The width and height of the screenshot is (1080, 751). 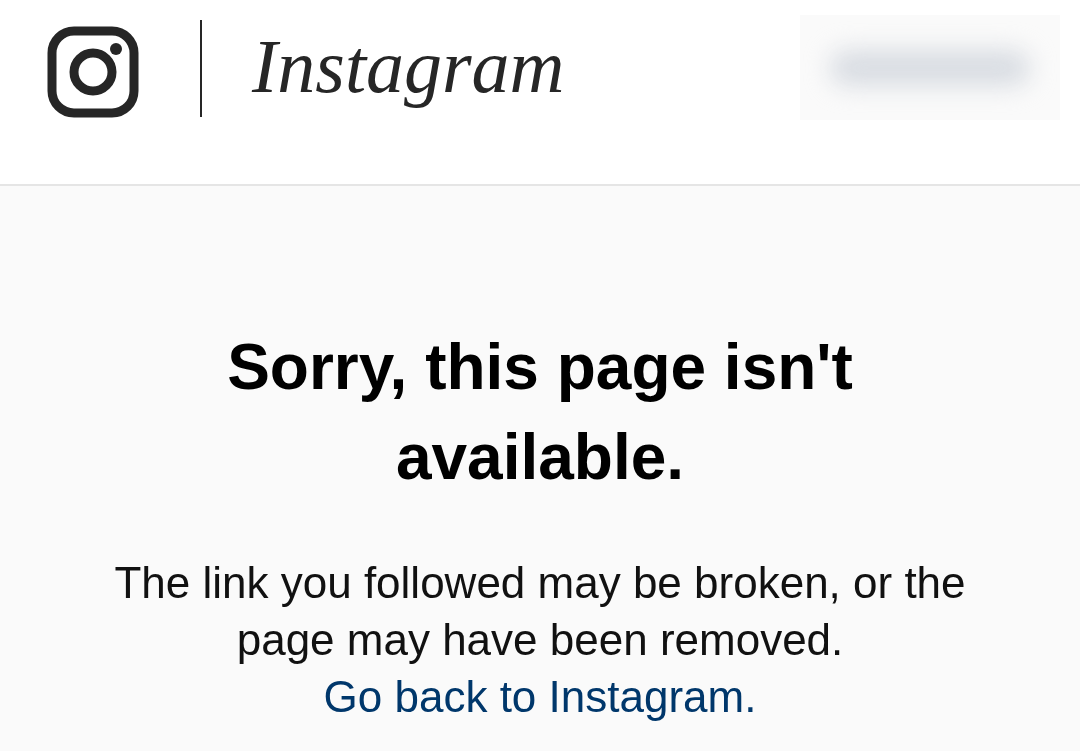 I want to click on back-link: Go back to Instagram., so click(x=540, y=696).